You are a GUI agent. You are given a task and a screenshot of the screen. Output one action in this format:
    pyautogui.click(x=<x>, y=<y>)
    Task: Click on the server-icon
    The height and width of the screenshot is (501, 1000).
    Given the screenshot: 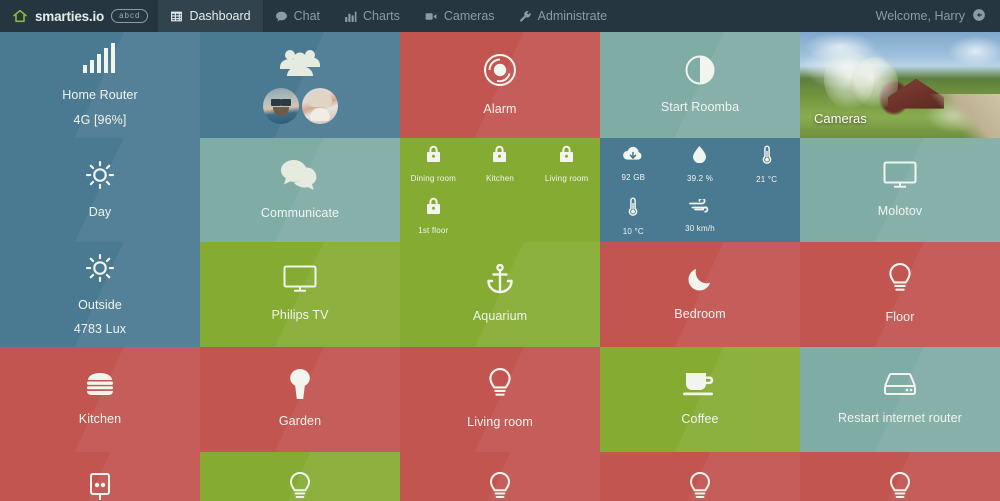 What is the action you would take?
    pyautogui.click(x=900, y=386)
    